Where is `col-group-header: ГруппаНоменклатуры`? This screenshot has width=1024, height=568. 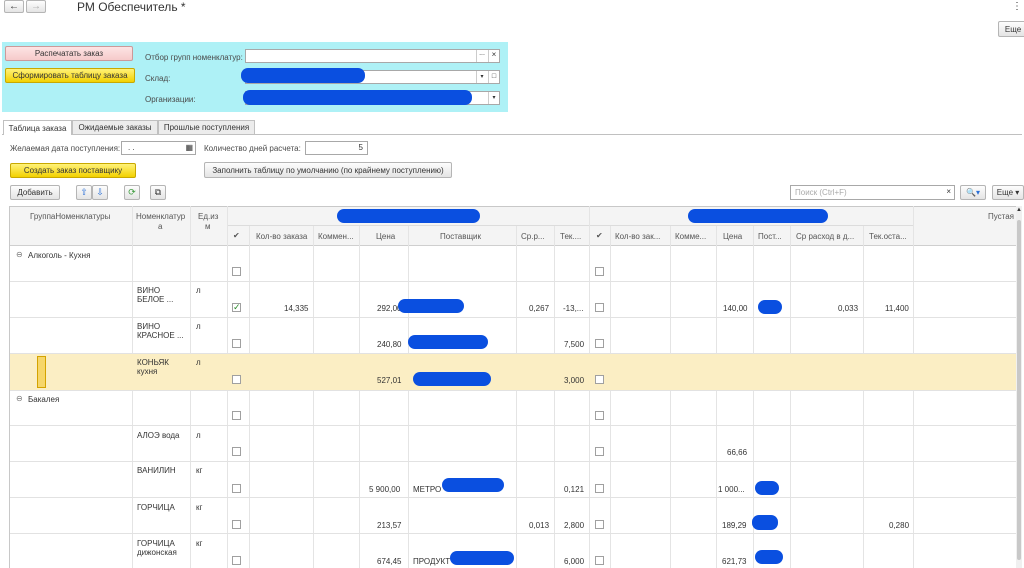
col-group-header: ГруппаНоменклатуры is located at coordinates (70, 216).